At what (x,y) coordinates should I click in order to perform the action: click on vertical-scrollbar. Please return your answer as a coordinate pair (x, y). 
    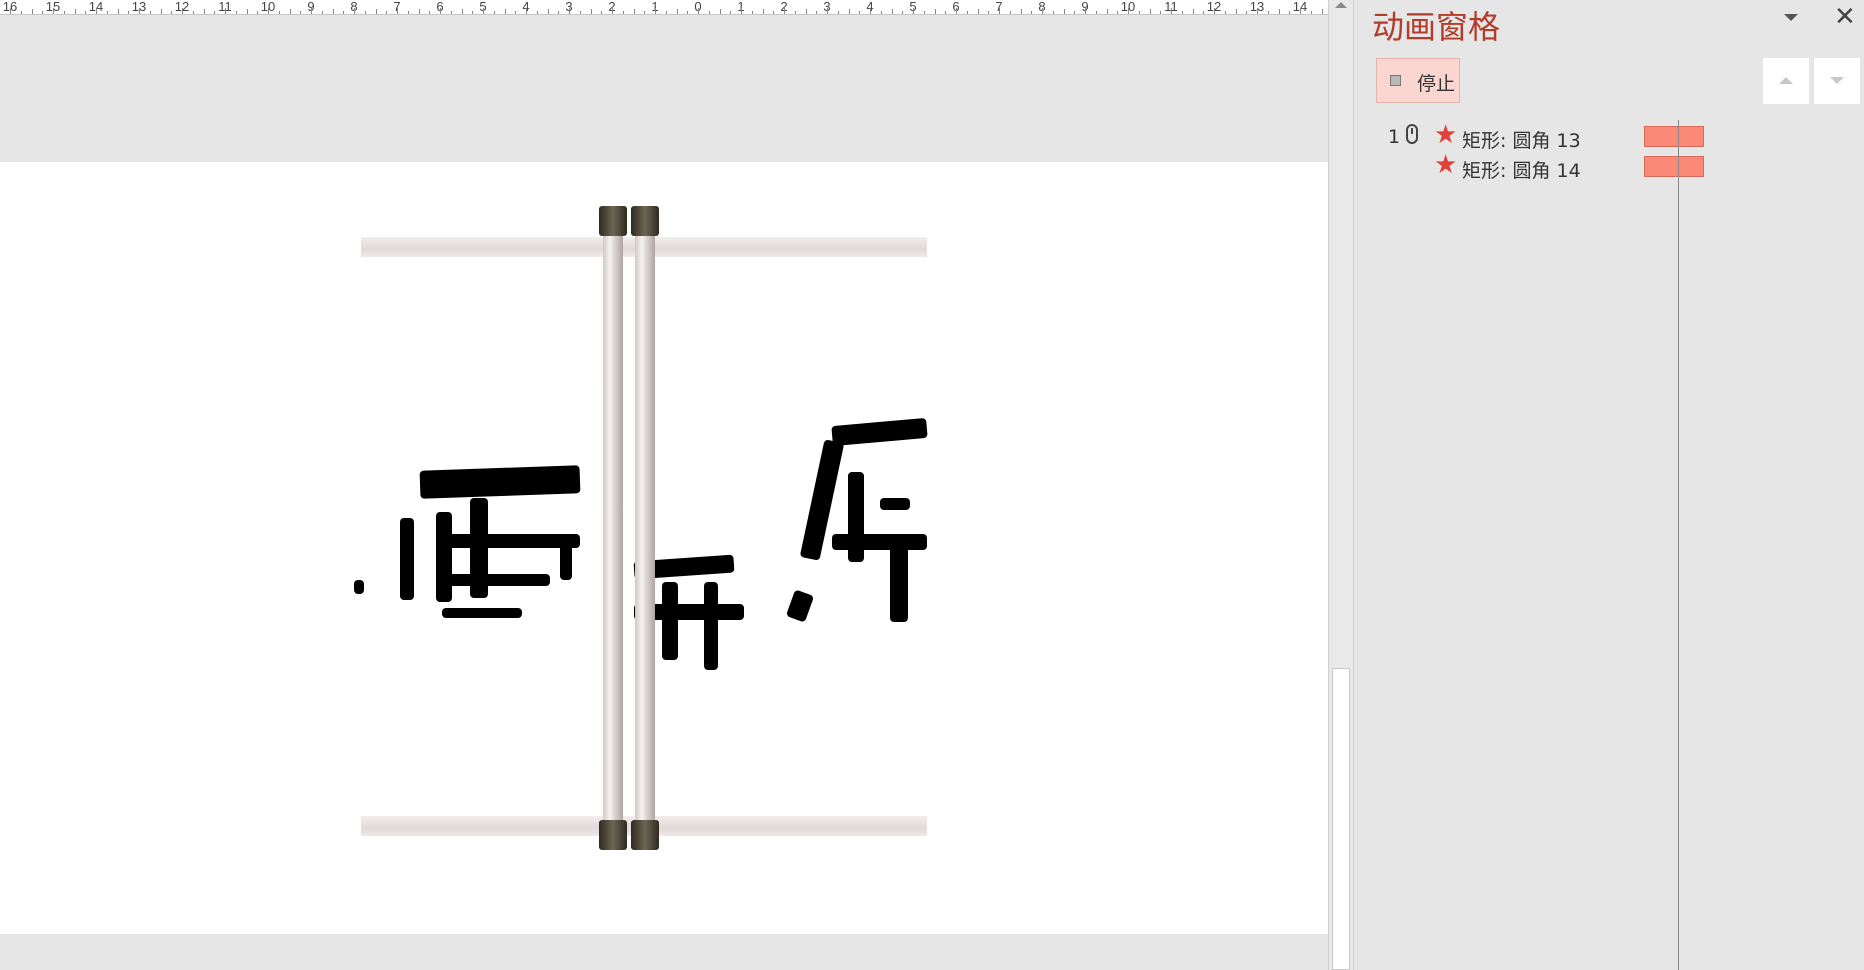
    Looking at the image, I should click on (1341, 485).